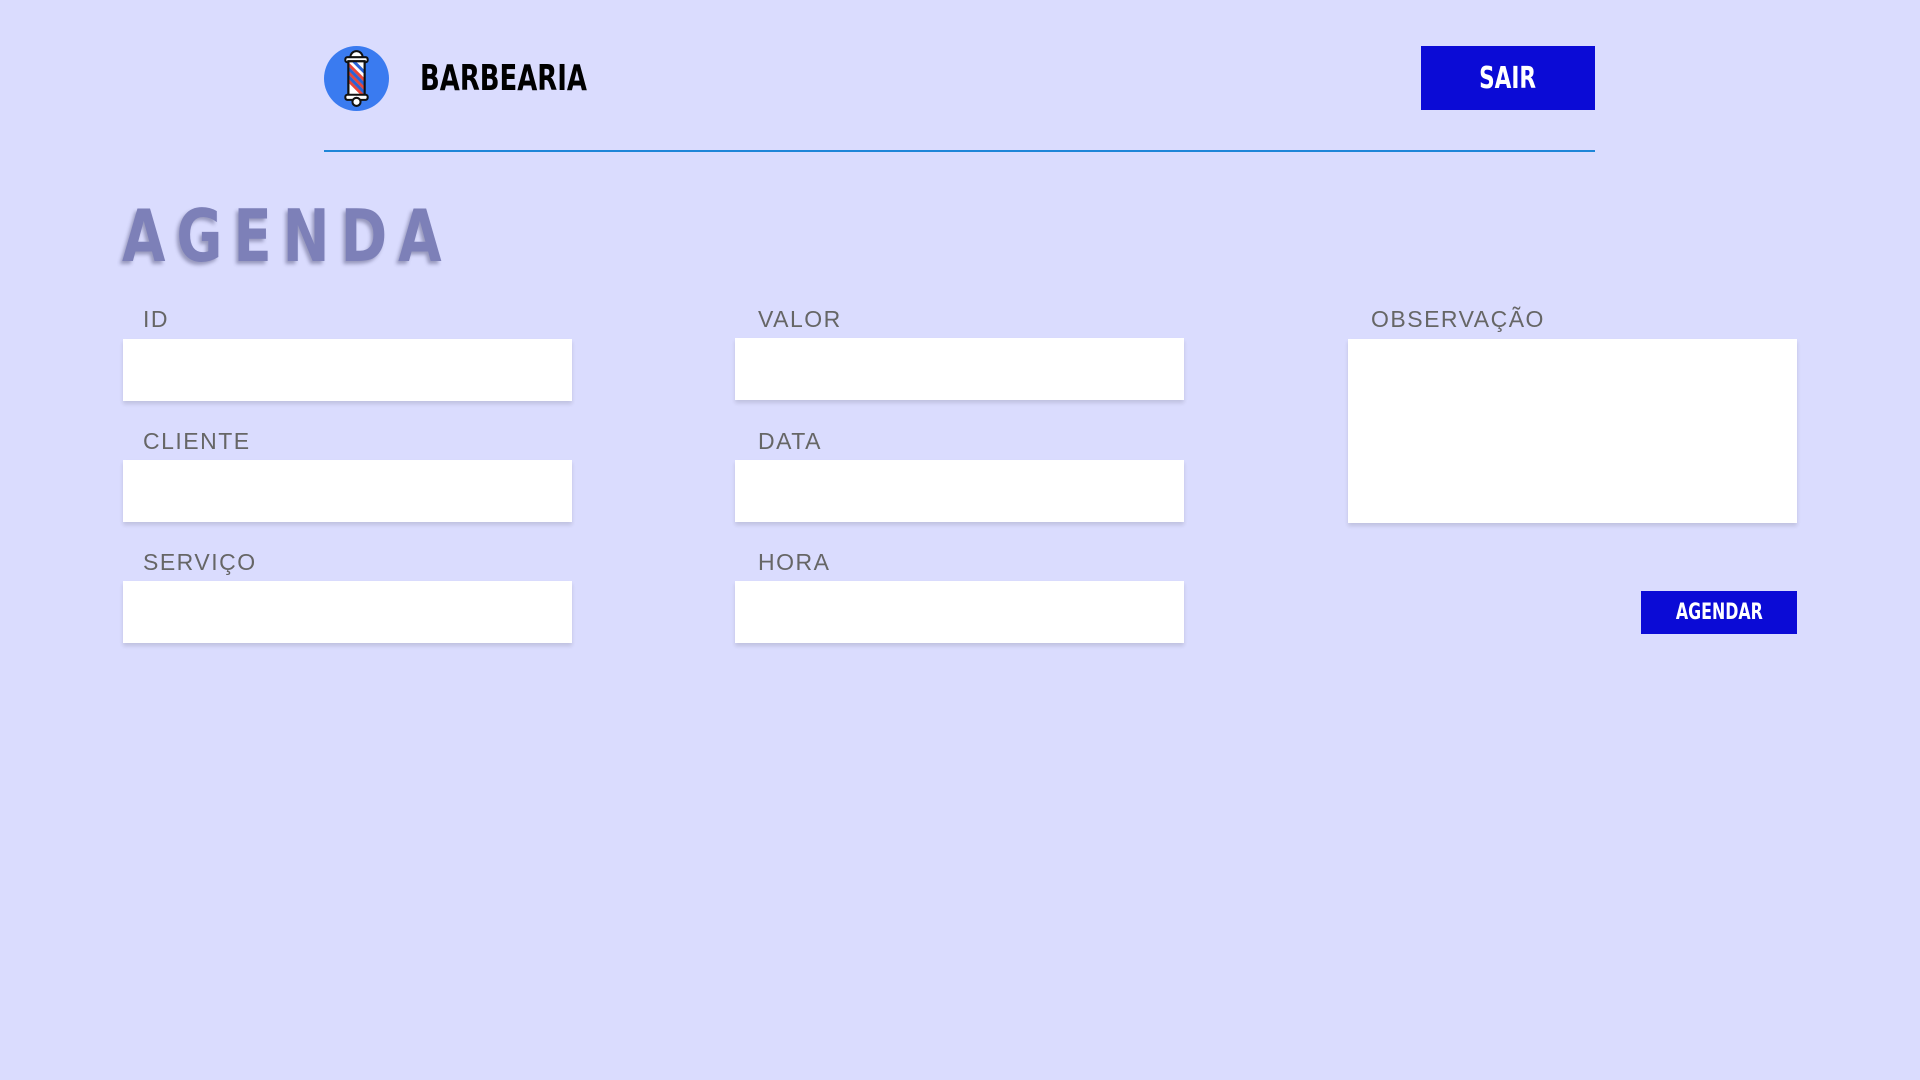 This screenshot has height=1080, width=1920. I want to click on id-label: ID, so click(156, 319).